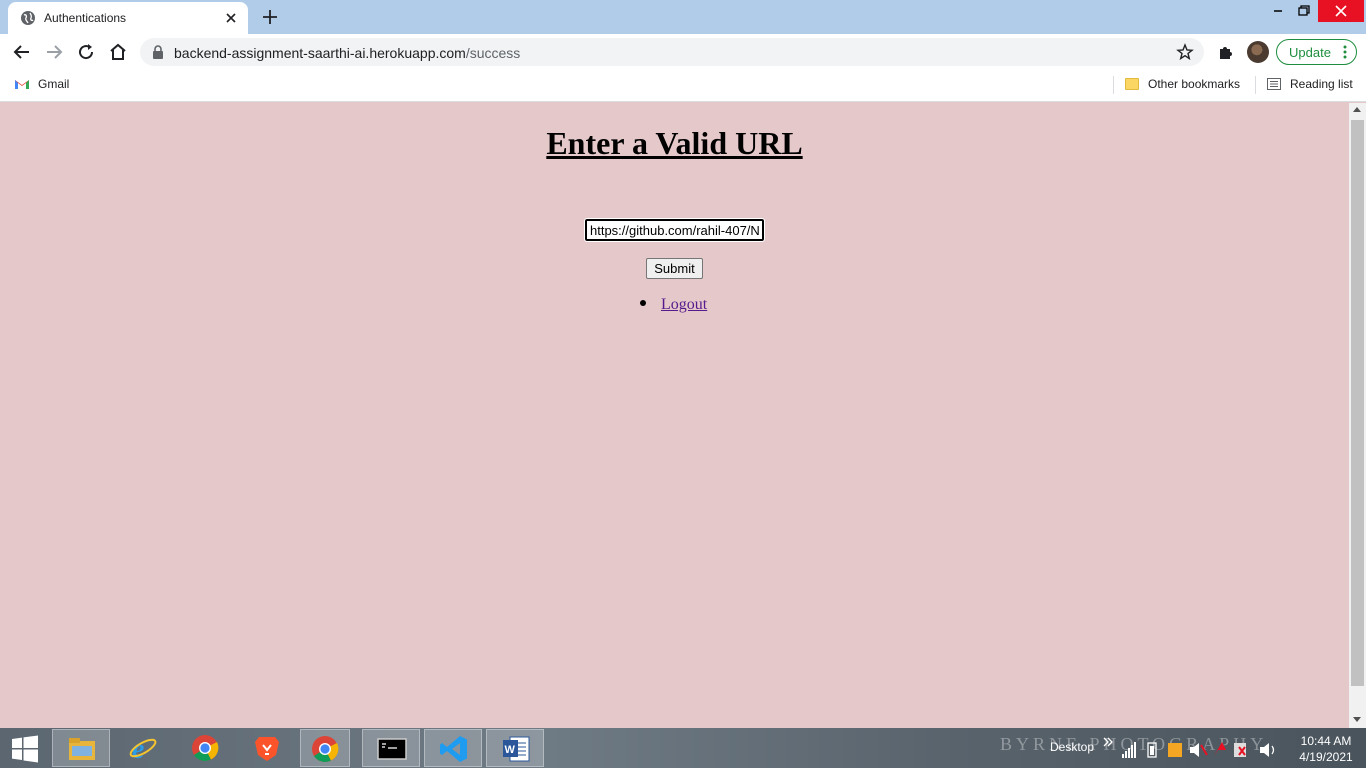 This screenshot has width=1366, height=768. Describe the element at coordinates (1267, 750) in the screenshot. I see `volume-icon` at that location.